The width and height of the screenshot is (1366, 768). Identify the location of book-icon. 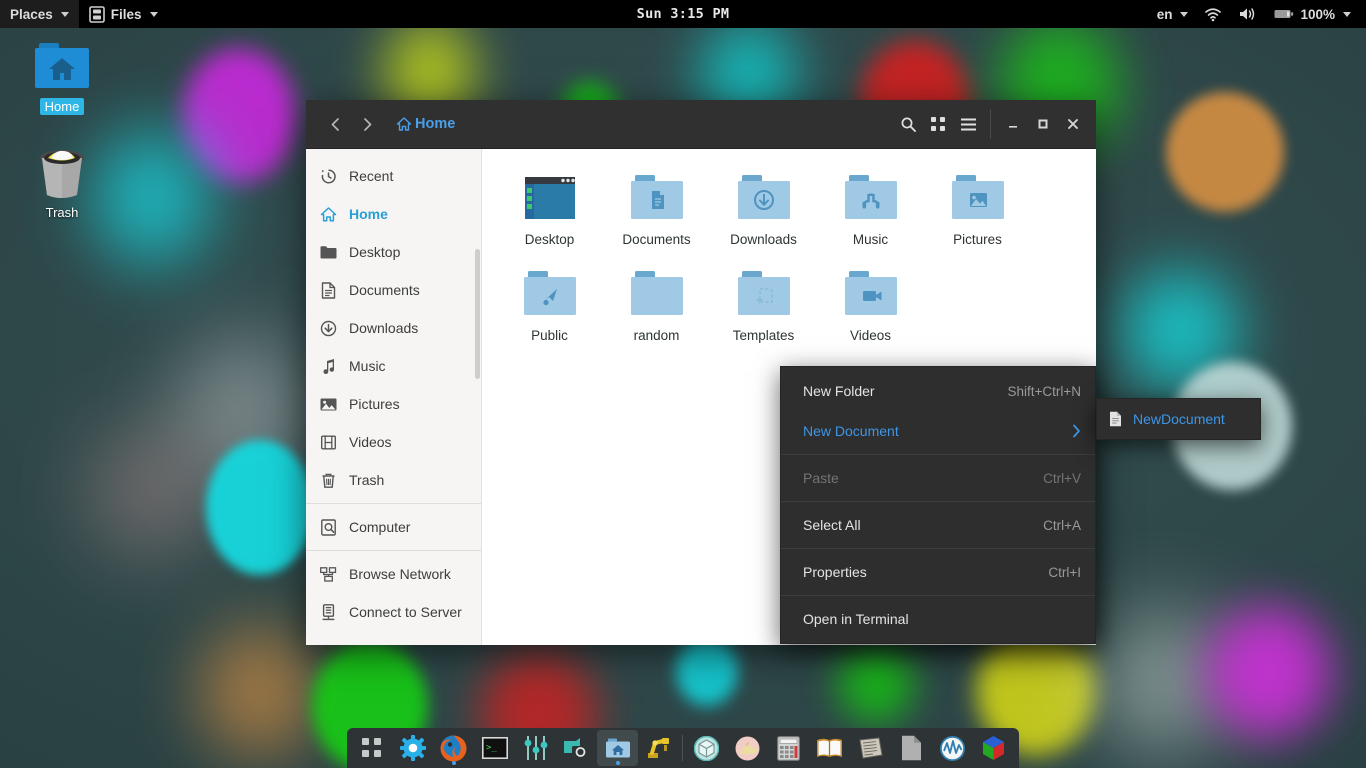
(829, 748).